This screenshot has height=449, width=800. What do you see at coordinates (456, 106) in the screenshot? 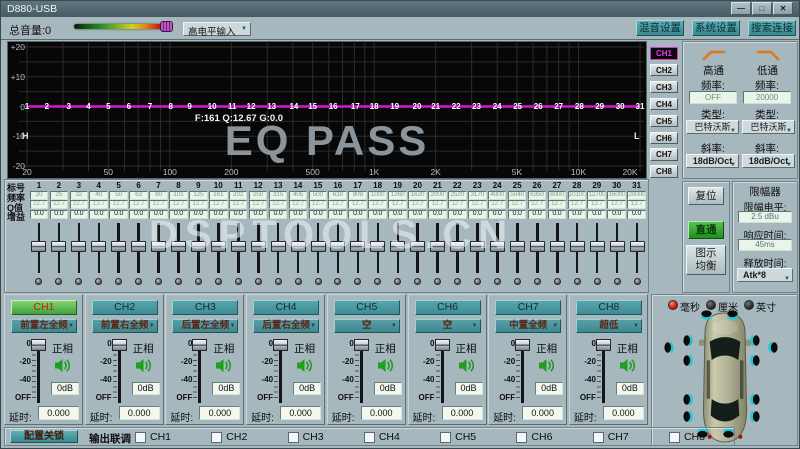
I see `eq-band-point: 22` at bounding box center [456, 106].